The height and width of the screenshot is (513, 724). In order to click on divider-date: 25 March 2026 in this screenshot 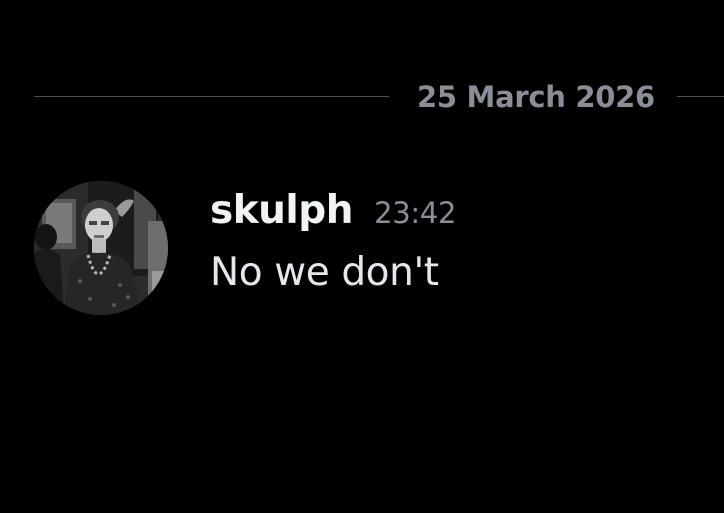, I will do `click(536, 97)`.